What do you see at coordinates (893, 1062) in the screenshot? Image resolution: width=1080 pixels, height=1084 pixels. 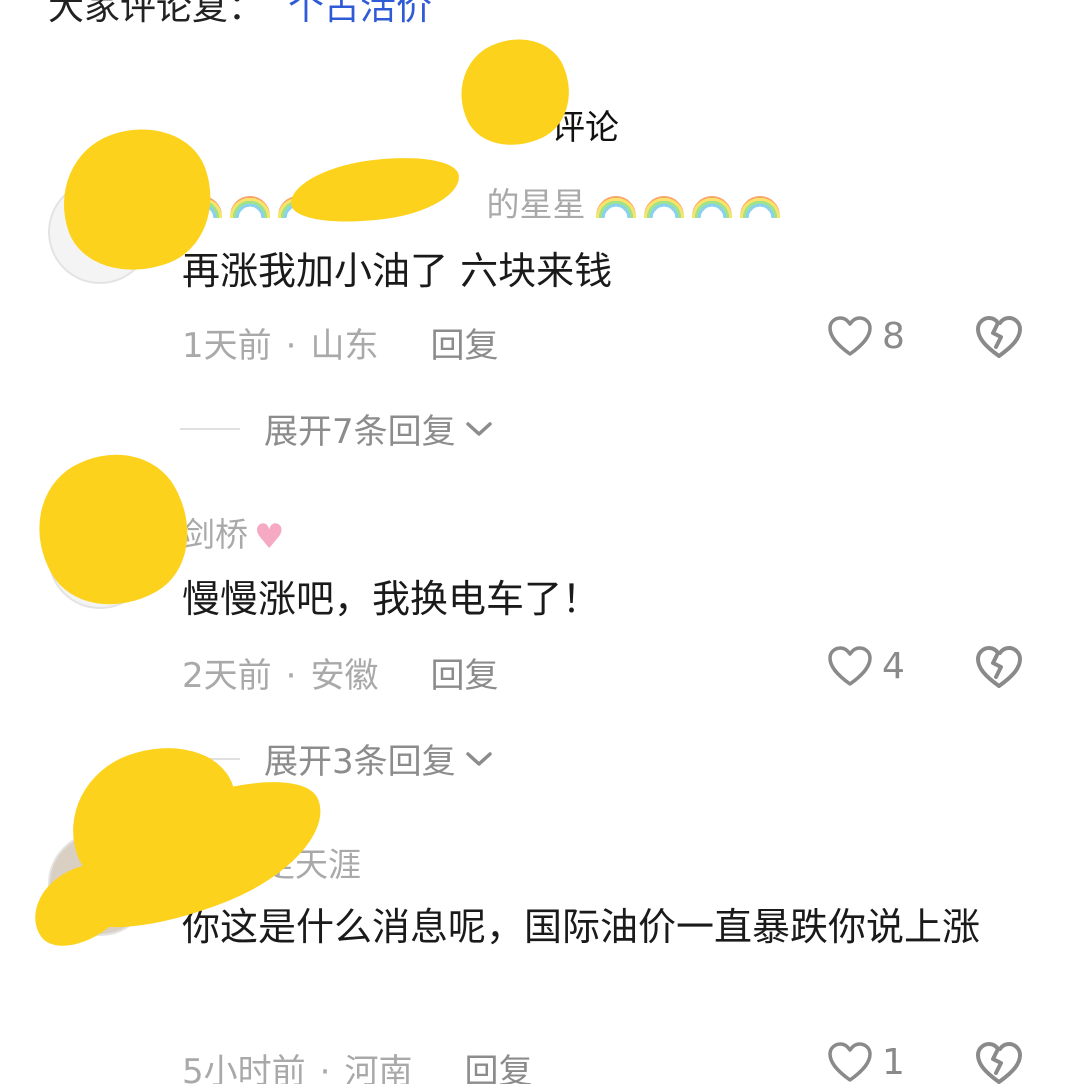 I see `like-count: 1` at bounding box center [893, 1062].